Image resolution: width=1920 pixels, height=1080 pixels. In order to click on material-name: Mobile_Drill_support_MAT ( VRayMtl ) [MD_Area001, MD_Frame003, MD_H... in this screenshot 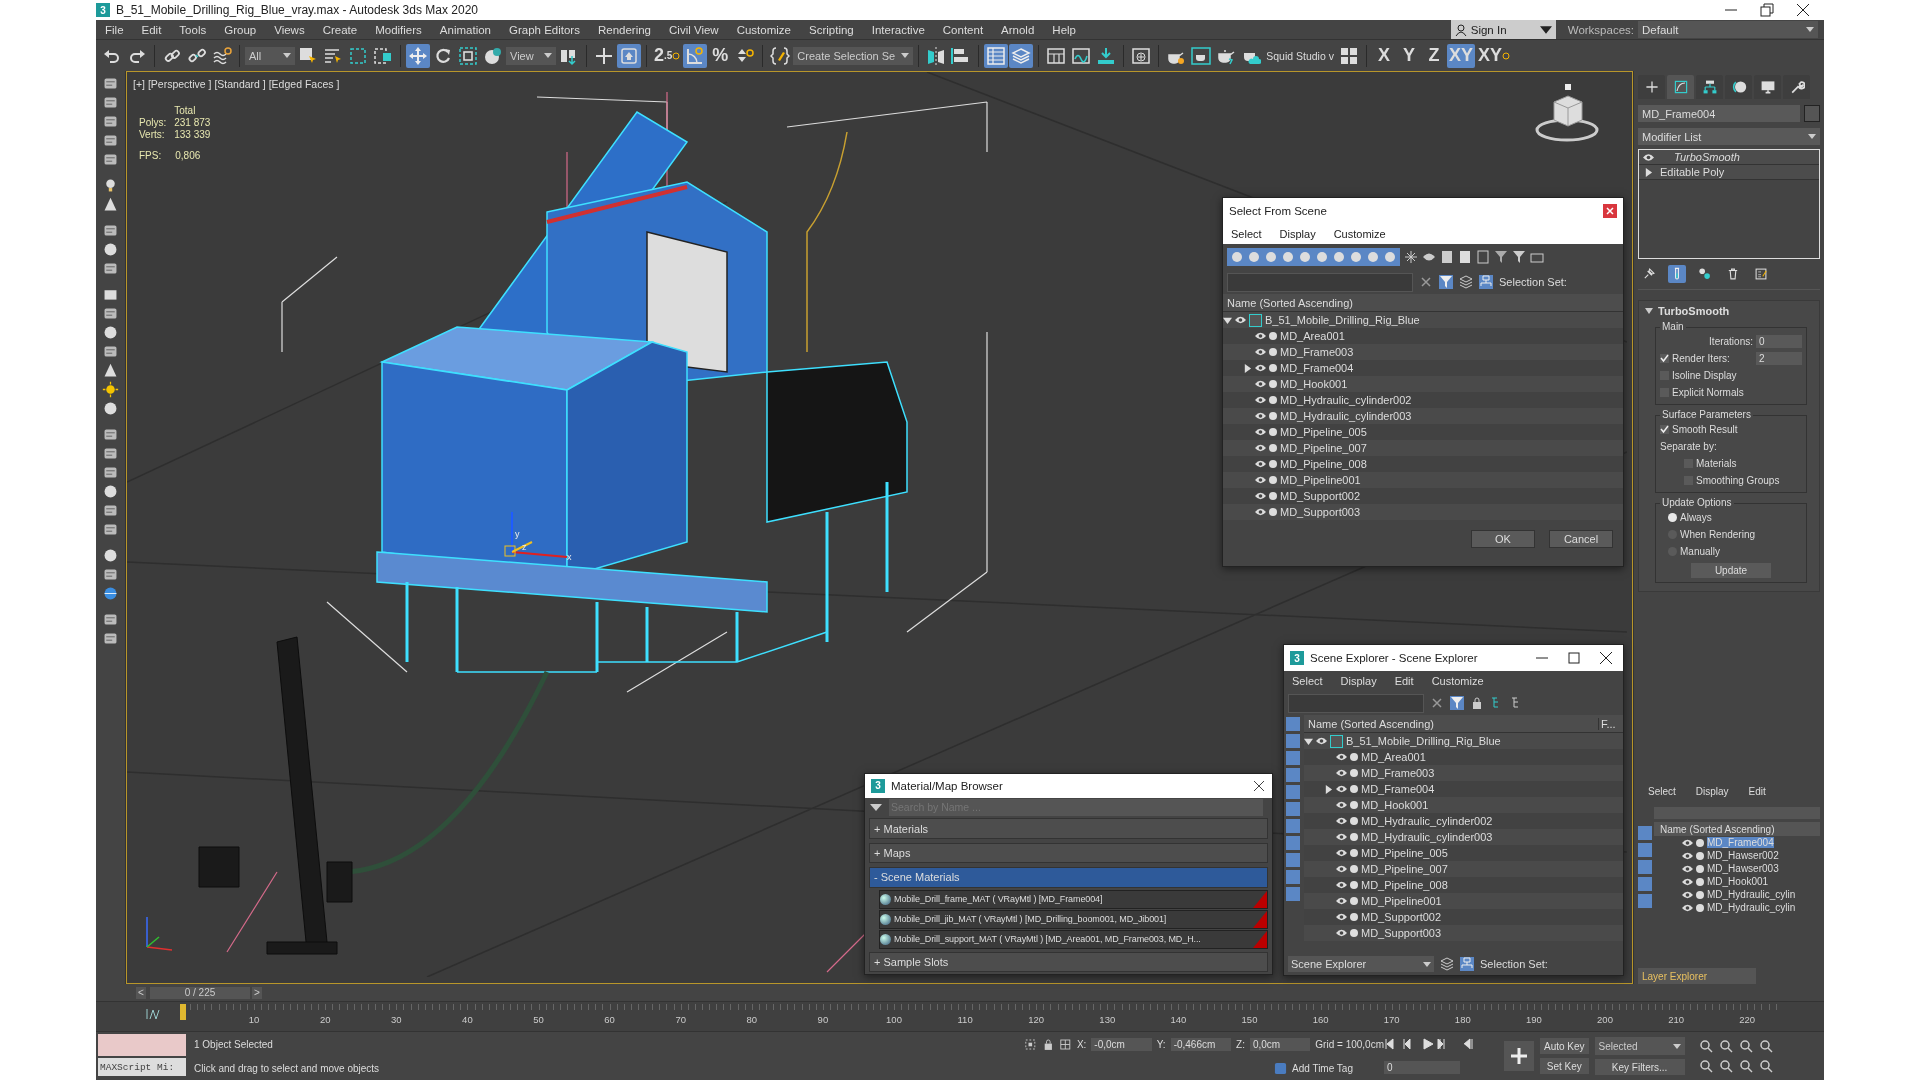, I will do `click(1047, 939)`.